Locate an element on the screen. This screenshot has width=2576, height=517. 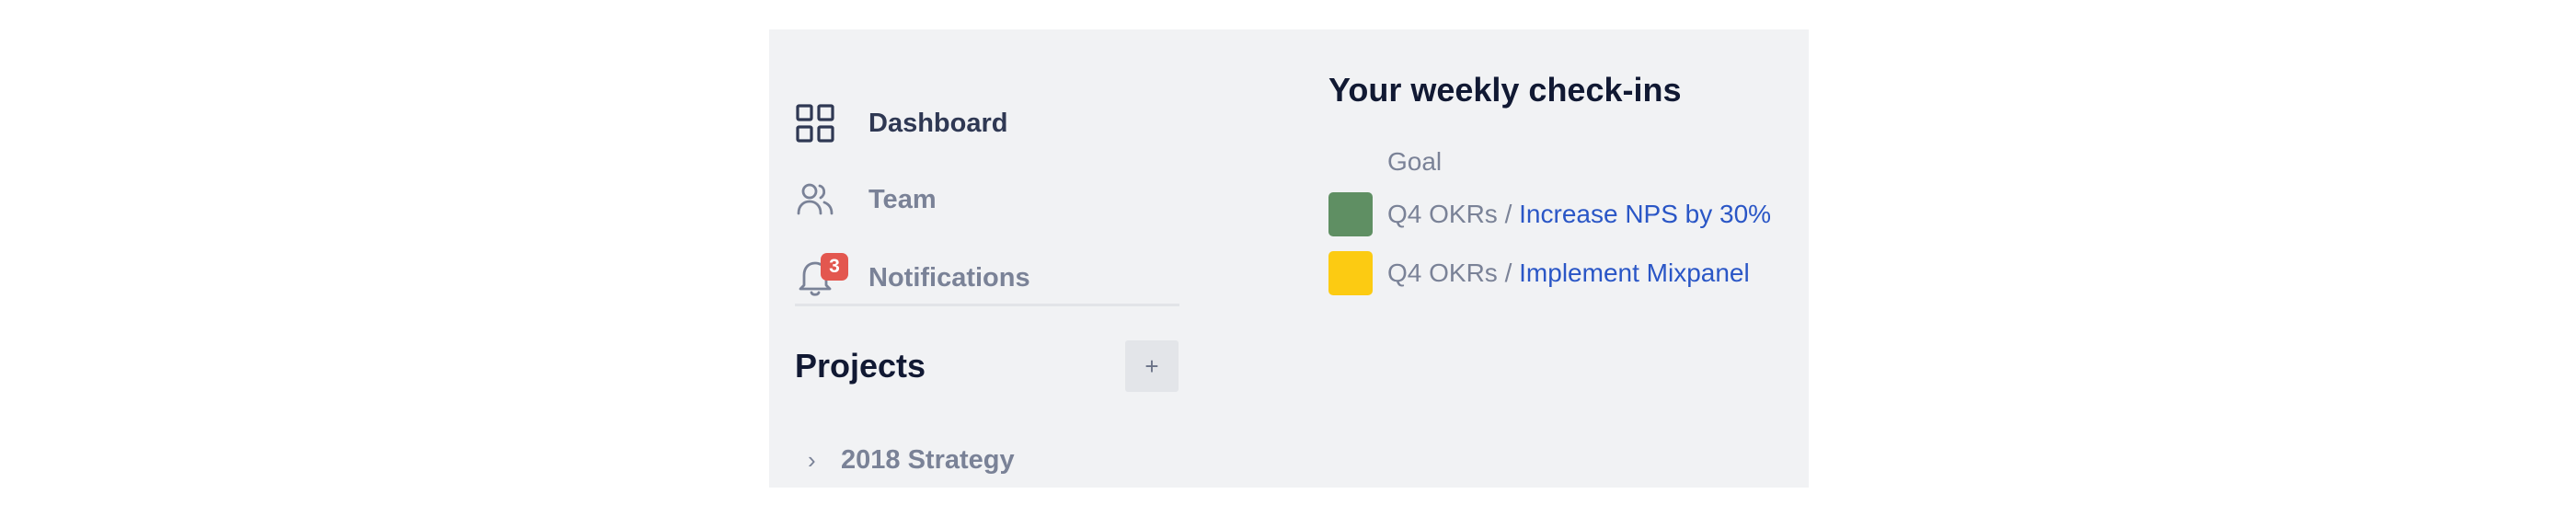
goal-text: Q4 OKRs / Increase NPS by 30% is located at coordinates (1579, 214).